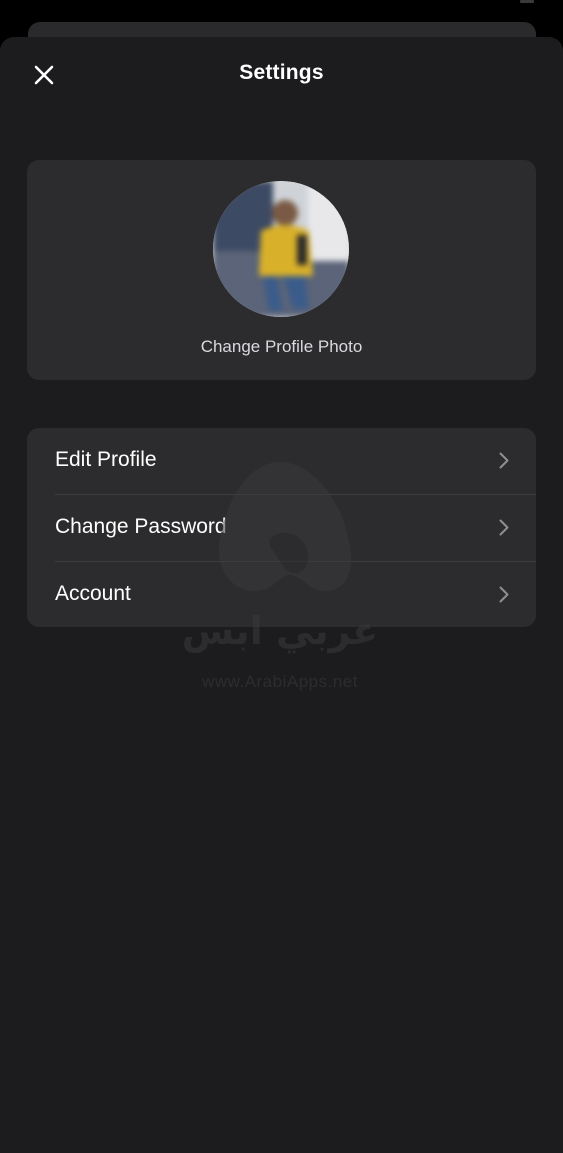 This screenshot has height=1153, width=563. Describe the element at coordinates (141, 526) in the screenshot. I see `change-password-label: Change Password` at that location.